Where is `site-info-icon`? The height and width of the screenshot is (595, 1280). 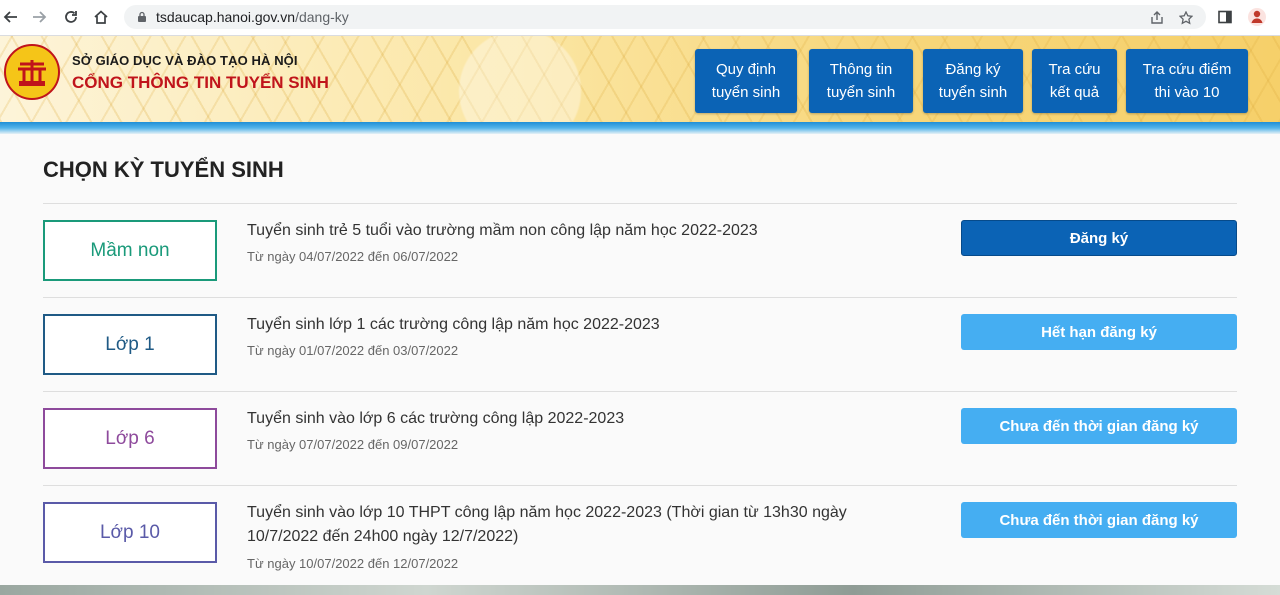
site-info-icon is located at coordinates (142, 17).